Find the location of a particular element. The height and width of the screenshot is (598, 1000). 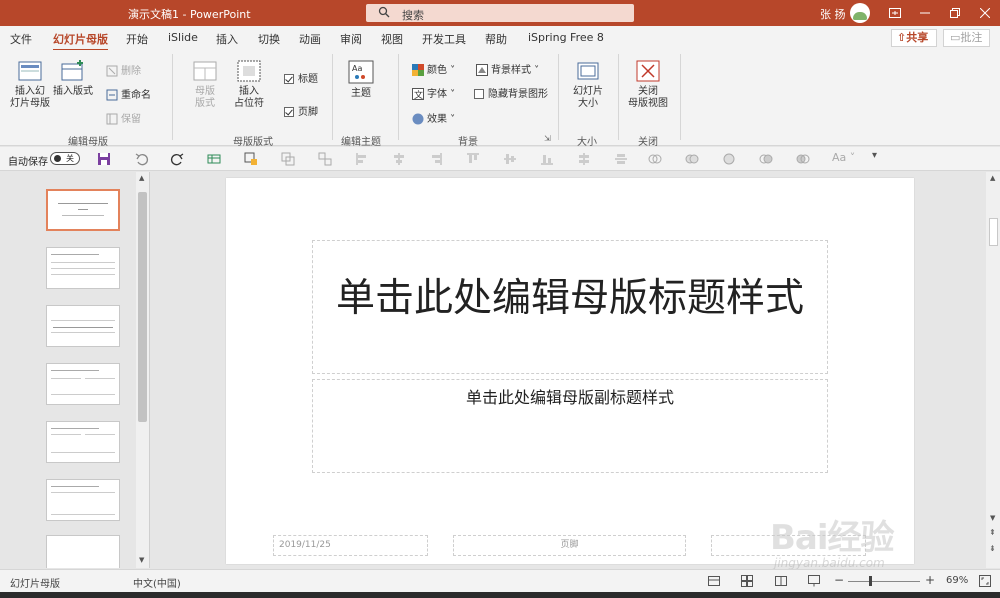

table-icon is located at coordinates (214, 159).